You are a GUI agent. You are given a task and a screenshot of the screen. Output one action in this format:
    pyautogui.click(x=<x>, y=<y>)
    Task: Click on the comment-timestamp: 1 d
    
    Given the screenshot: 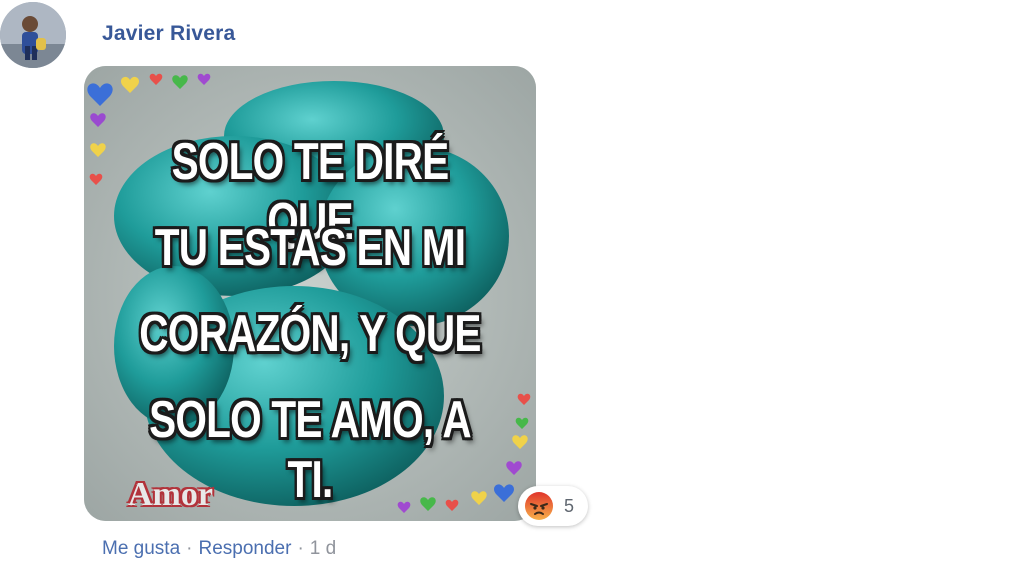 What is the action you would take?
    pyautogui.click(x=323, y=549)
    